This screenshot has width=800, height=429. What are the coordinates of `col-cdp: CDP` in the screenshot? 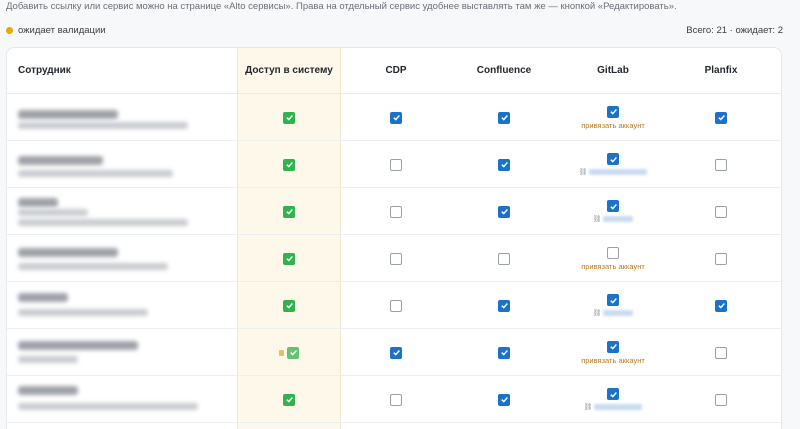 It's located at (396, 71).